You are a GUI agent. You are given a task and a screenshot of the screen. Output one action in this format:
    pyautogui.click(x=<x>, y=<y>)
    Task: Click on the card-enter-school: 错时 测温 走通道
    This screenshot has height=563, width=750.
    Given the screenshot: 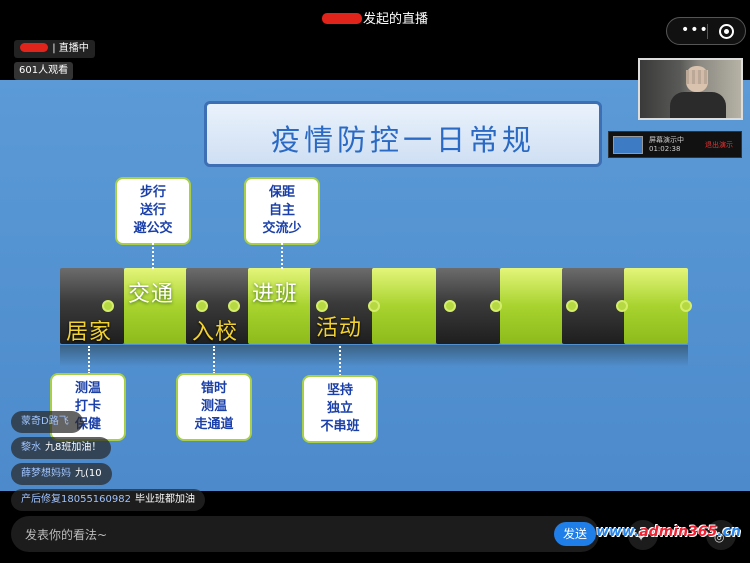 What is the action you would take?
    pyautogui.click(x=214, y=407)
    